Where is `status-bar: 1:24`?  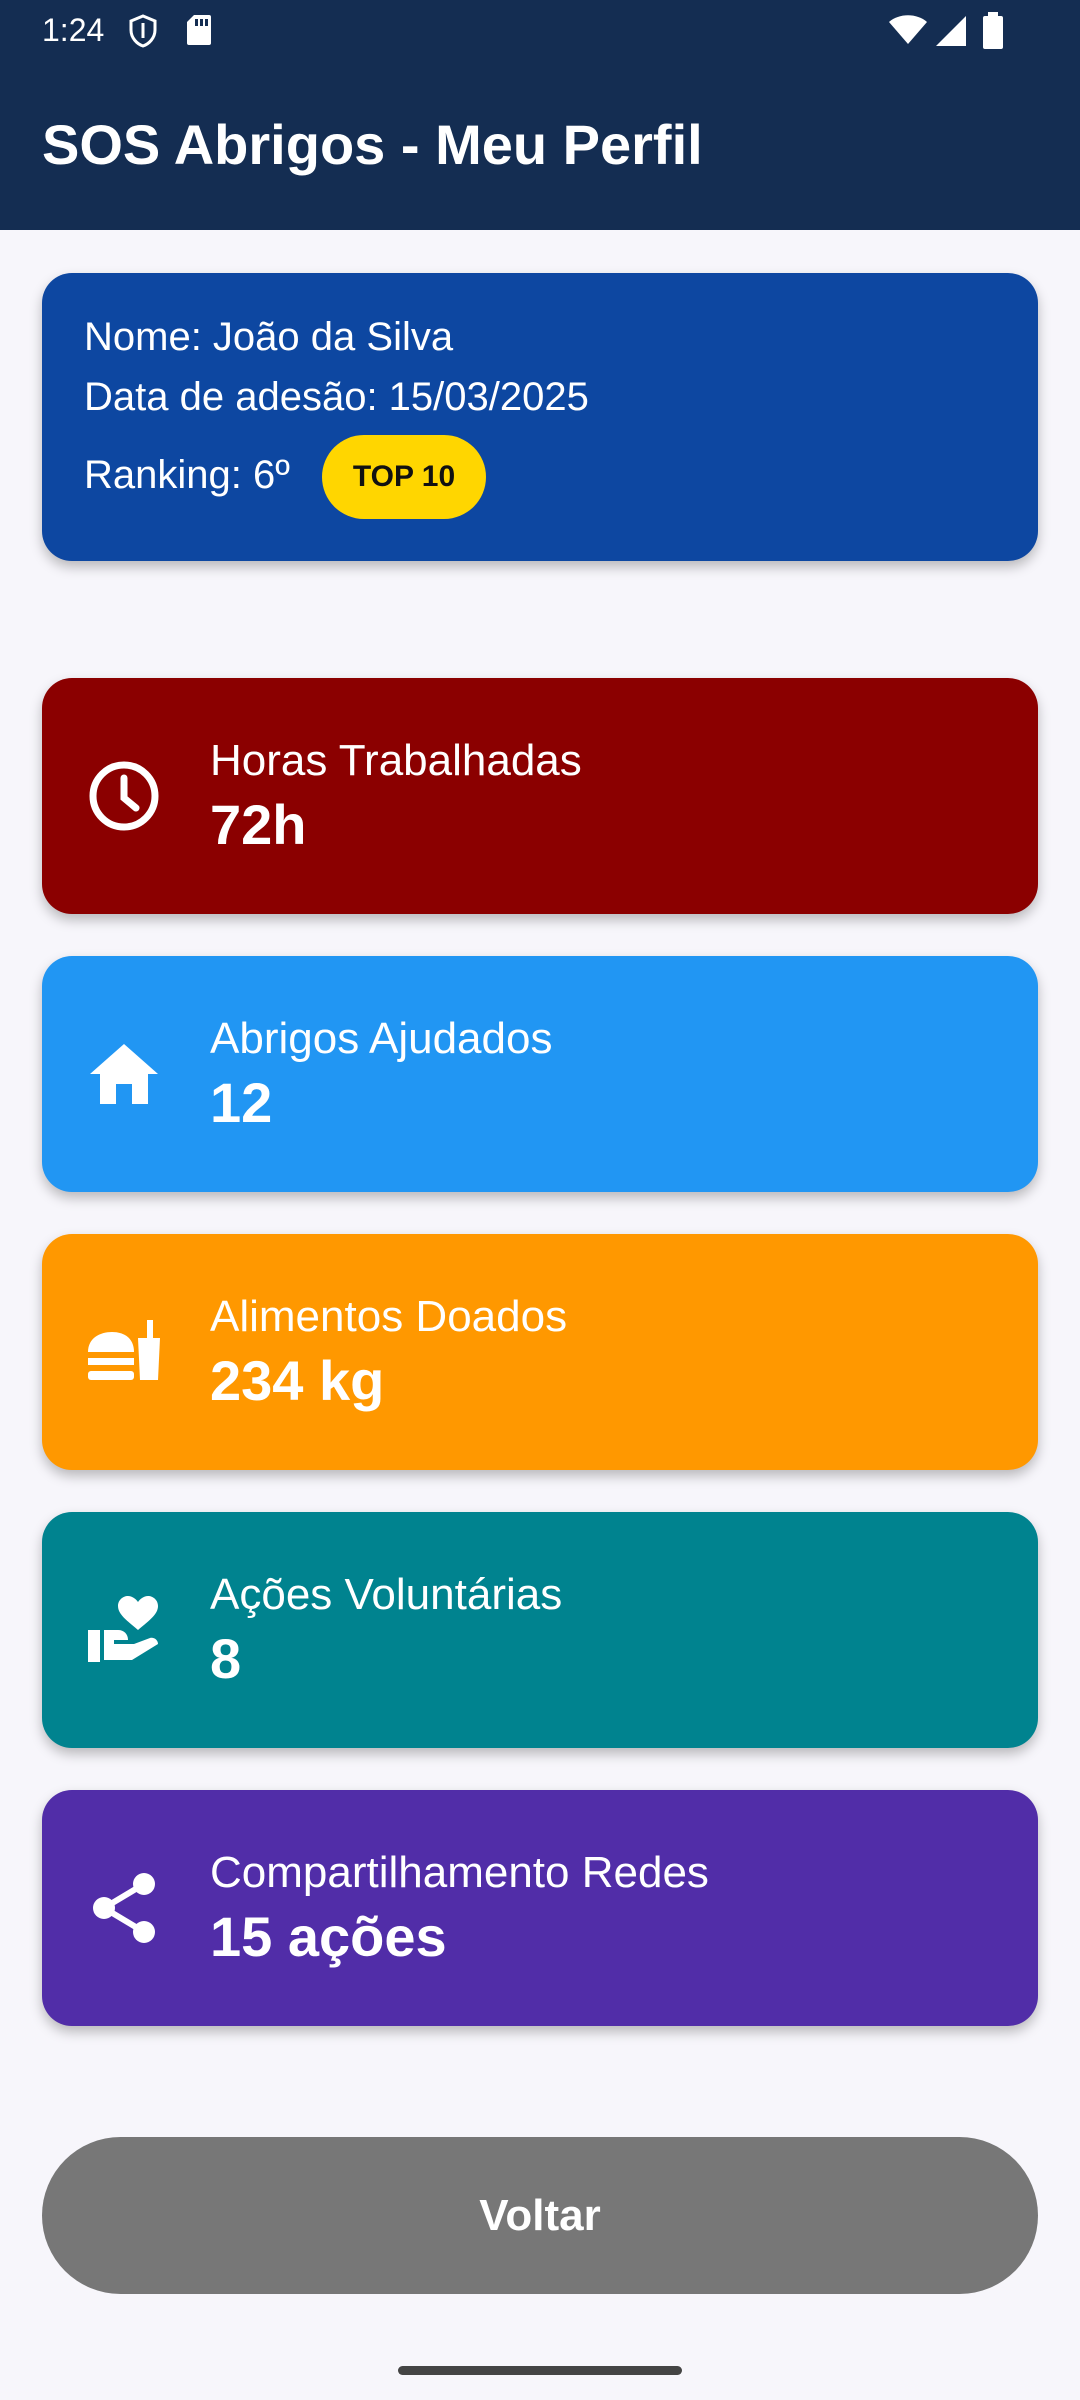 status-bar: 1:24 is located at coordinates (540, 32).